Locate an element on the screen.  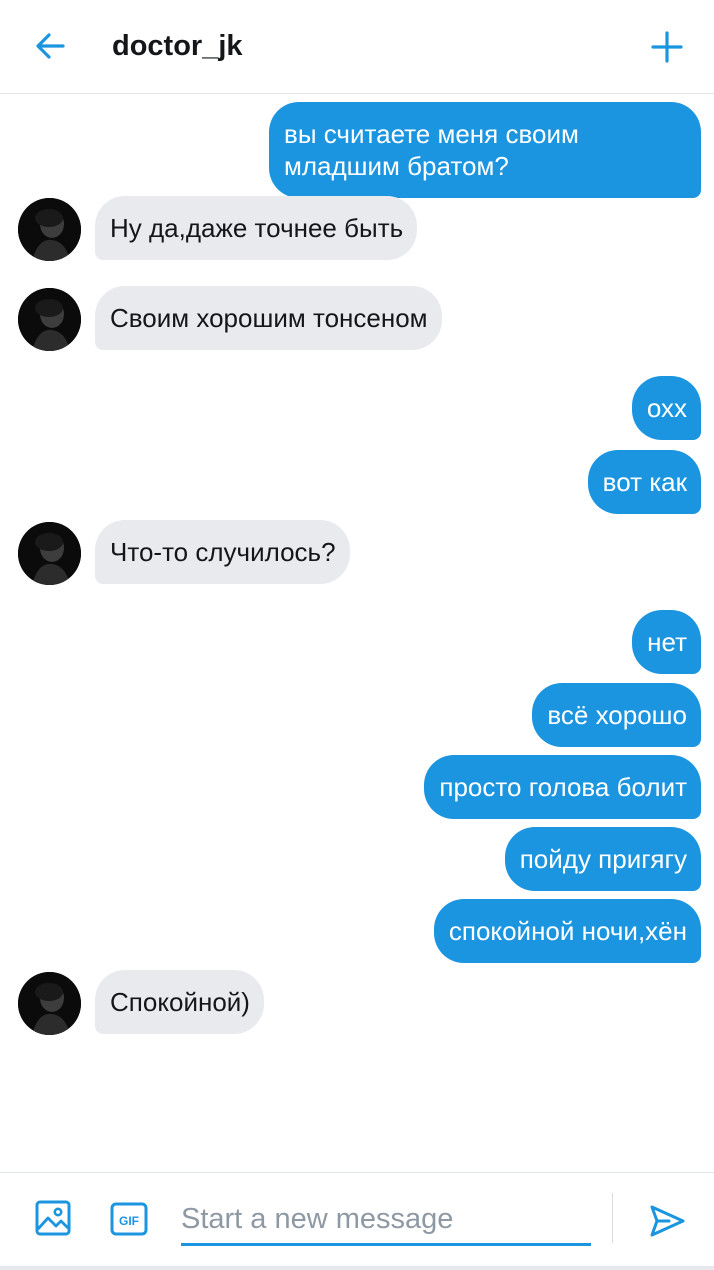
arrow-left-icon is located at coordinates (50, 46).